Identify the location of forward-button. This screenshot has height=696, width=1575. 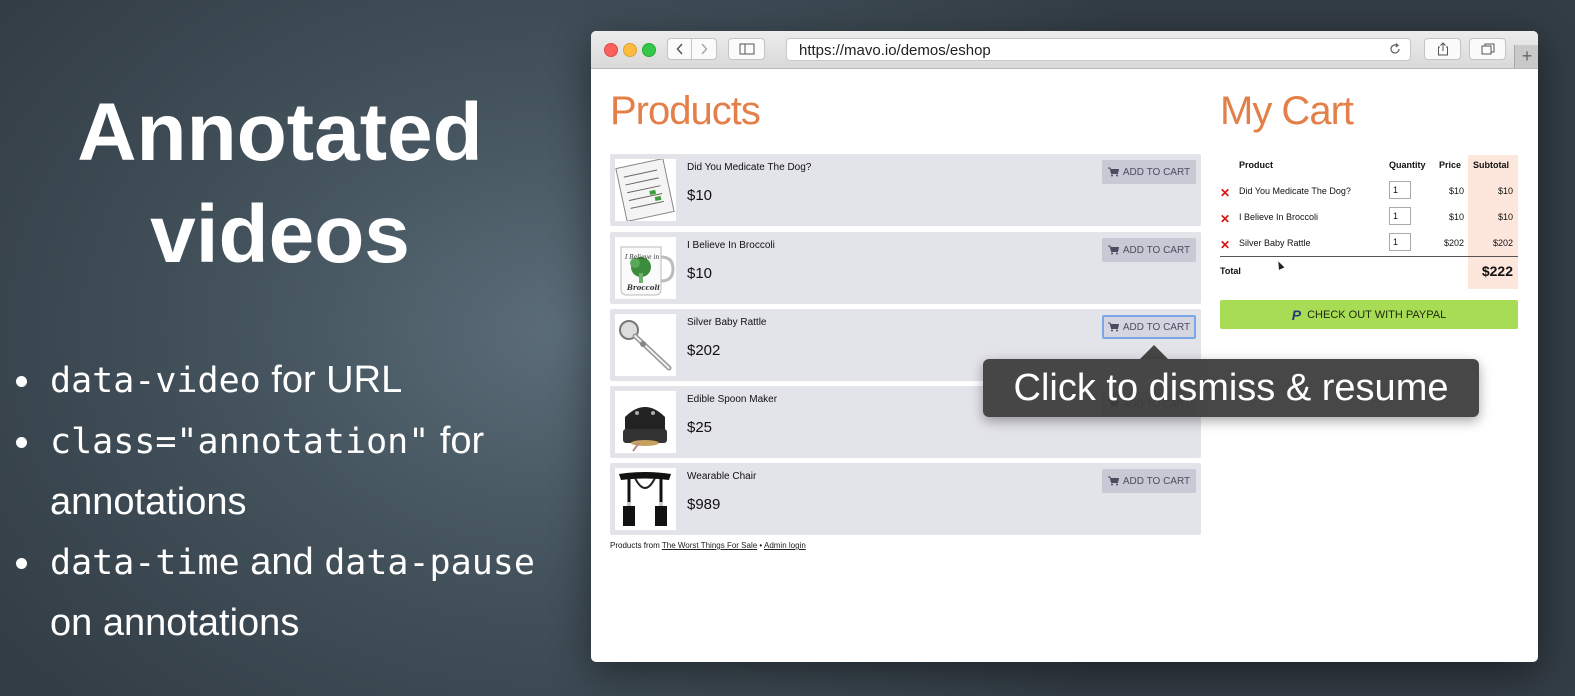
(704, 49).